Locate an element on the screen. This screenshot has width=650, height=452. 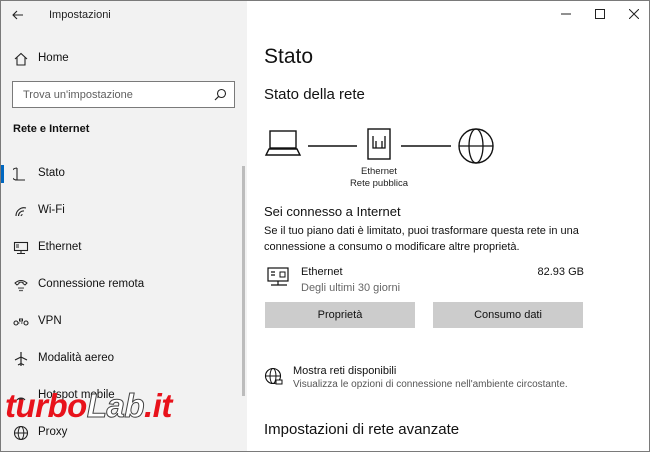
internet-globe-icon is located at coordinates (476, 146).